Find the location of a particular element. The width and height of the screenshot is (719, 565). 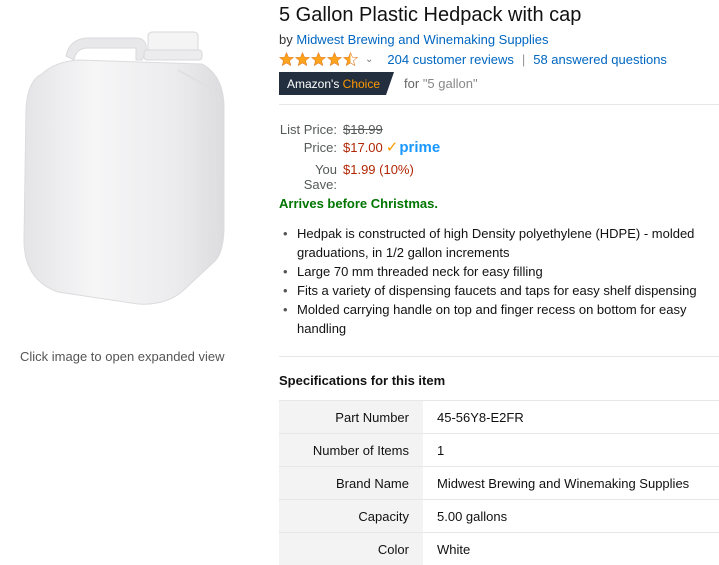

by-prefix: by is located at coordinates (286, 39).